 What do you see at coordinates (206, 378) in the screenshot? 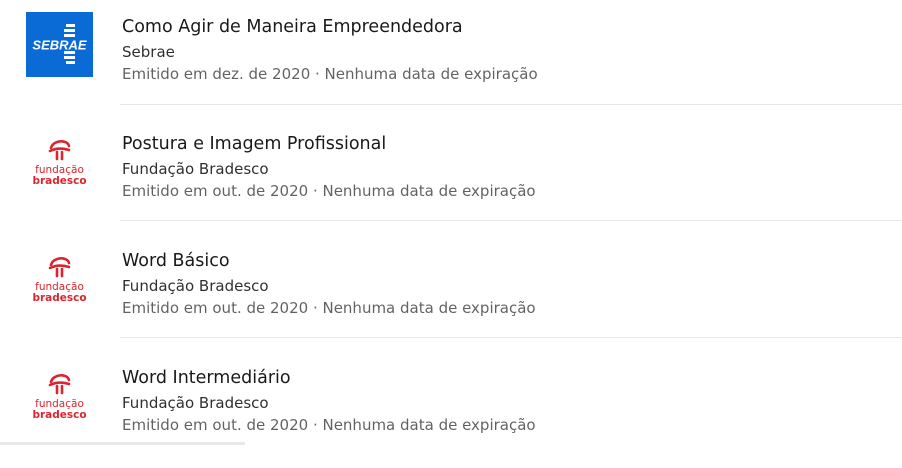
I see `certification-title: Word Intermediário` at bounding box center [206, 378].